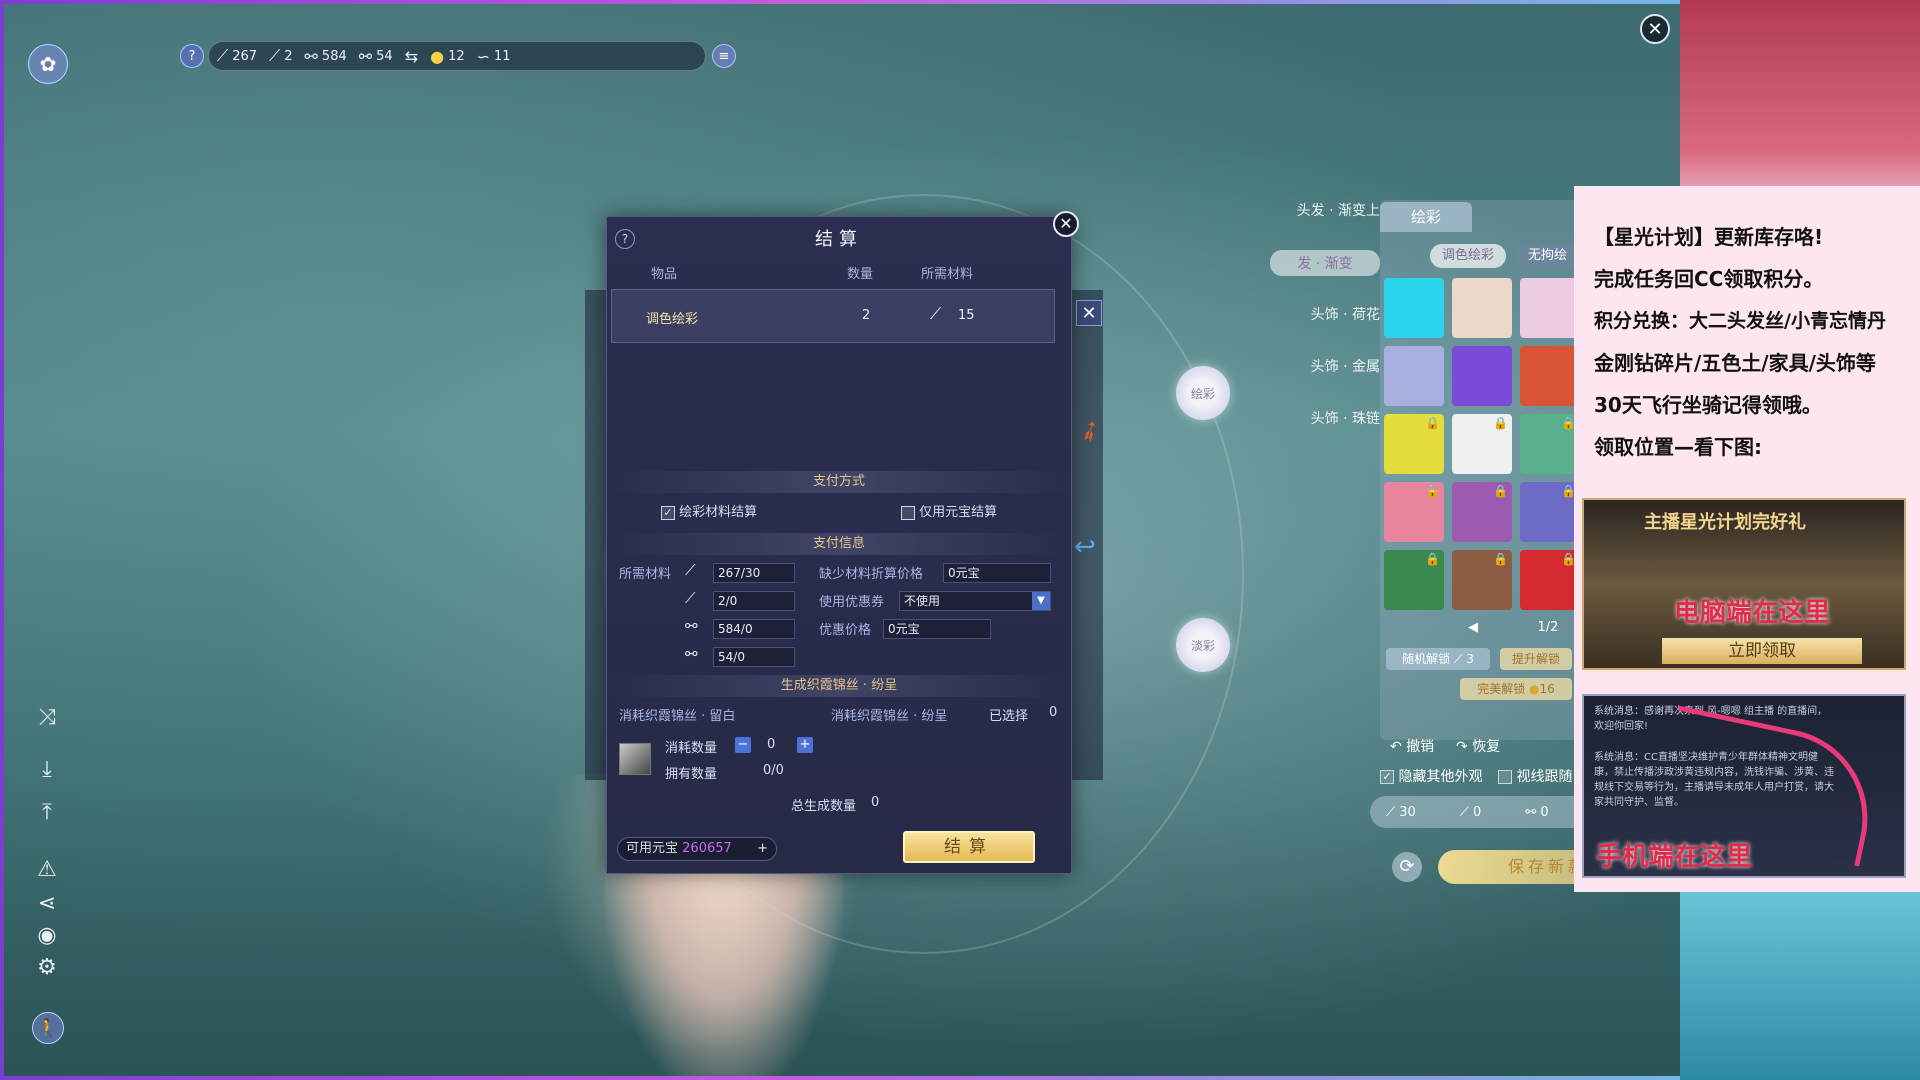 This screenshot has height=1080, width=1920. I want to click on swatch-beige, so click(1482, 308).